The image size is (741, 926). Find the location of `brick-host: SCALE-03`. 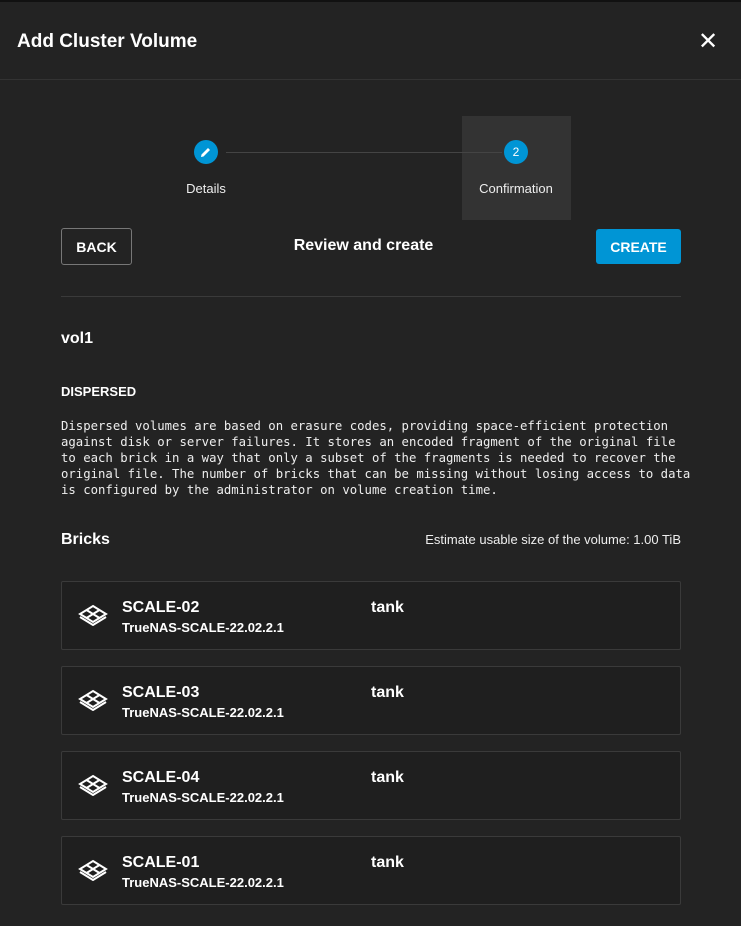

brick-host: SCALE-03 is located at coordinates (161, 692).